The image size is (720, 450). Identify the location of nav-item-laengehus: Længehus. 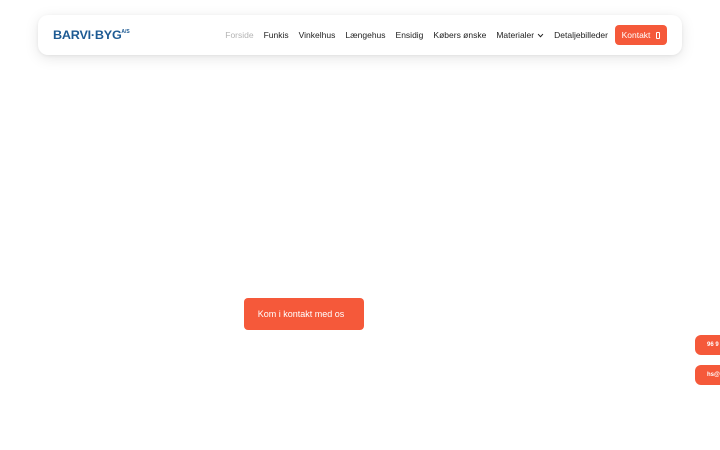
(365, 35).